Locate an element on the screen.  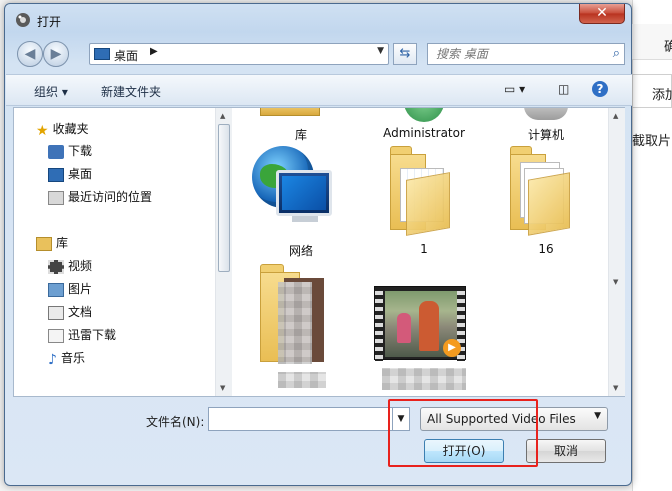
file-list-scroll-track is located at coordinates (617, 252).